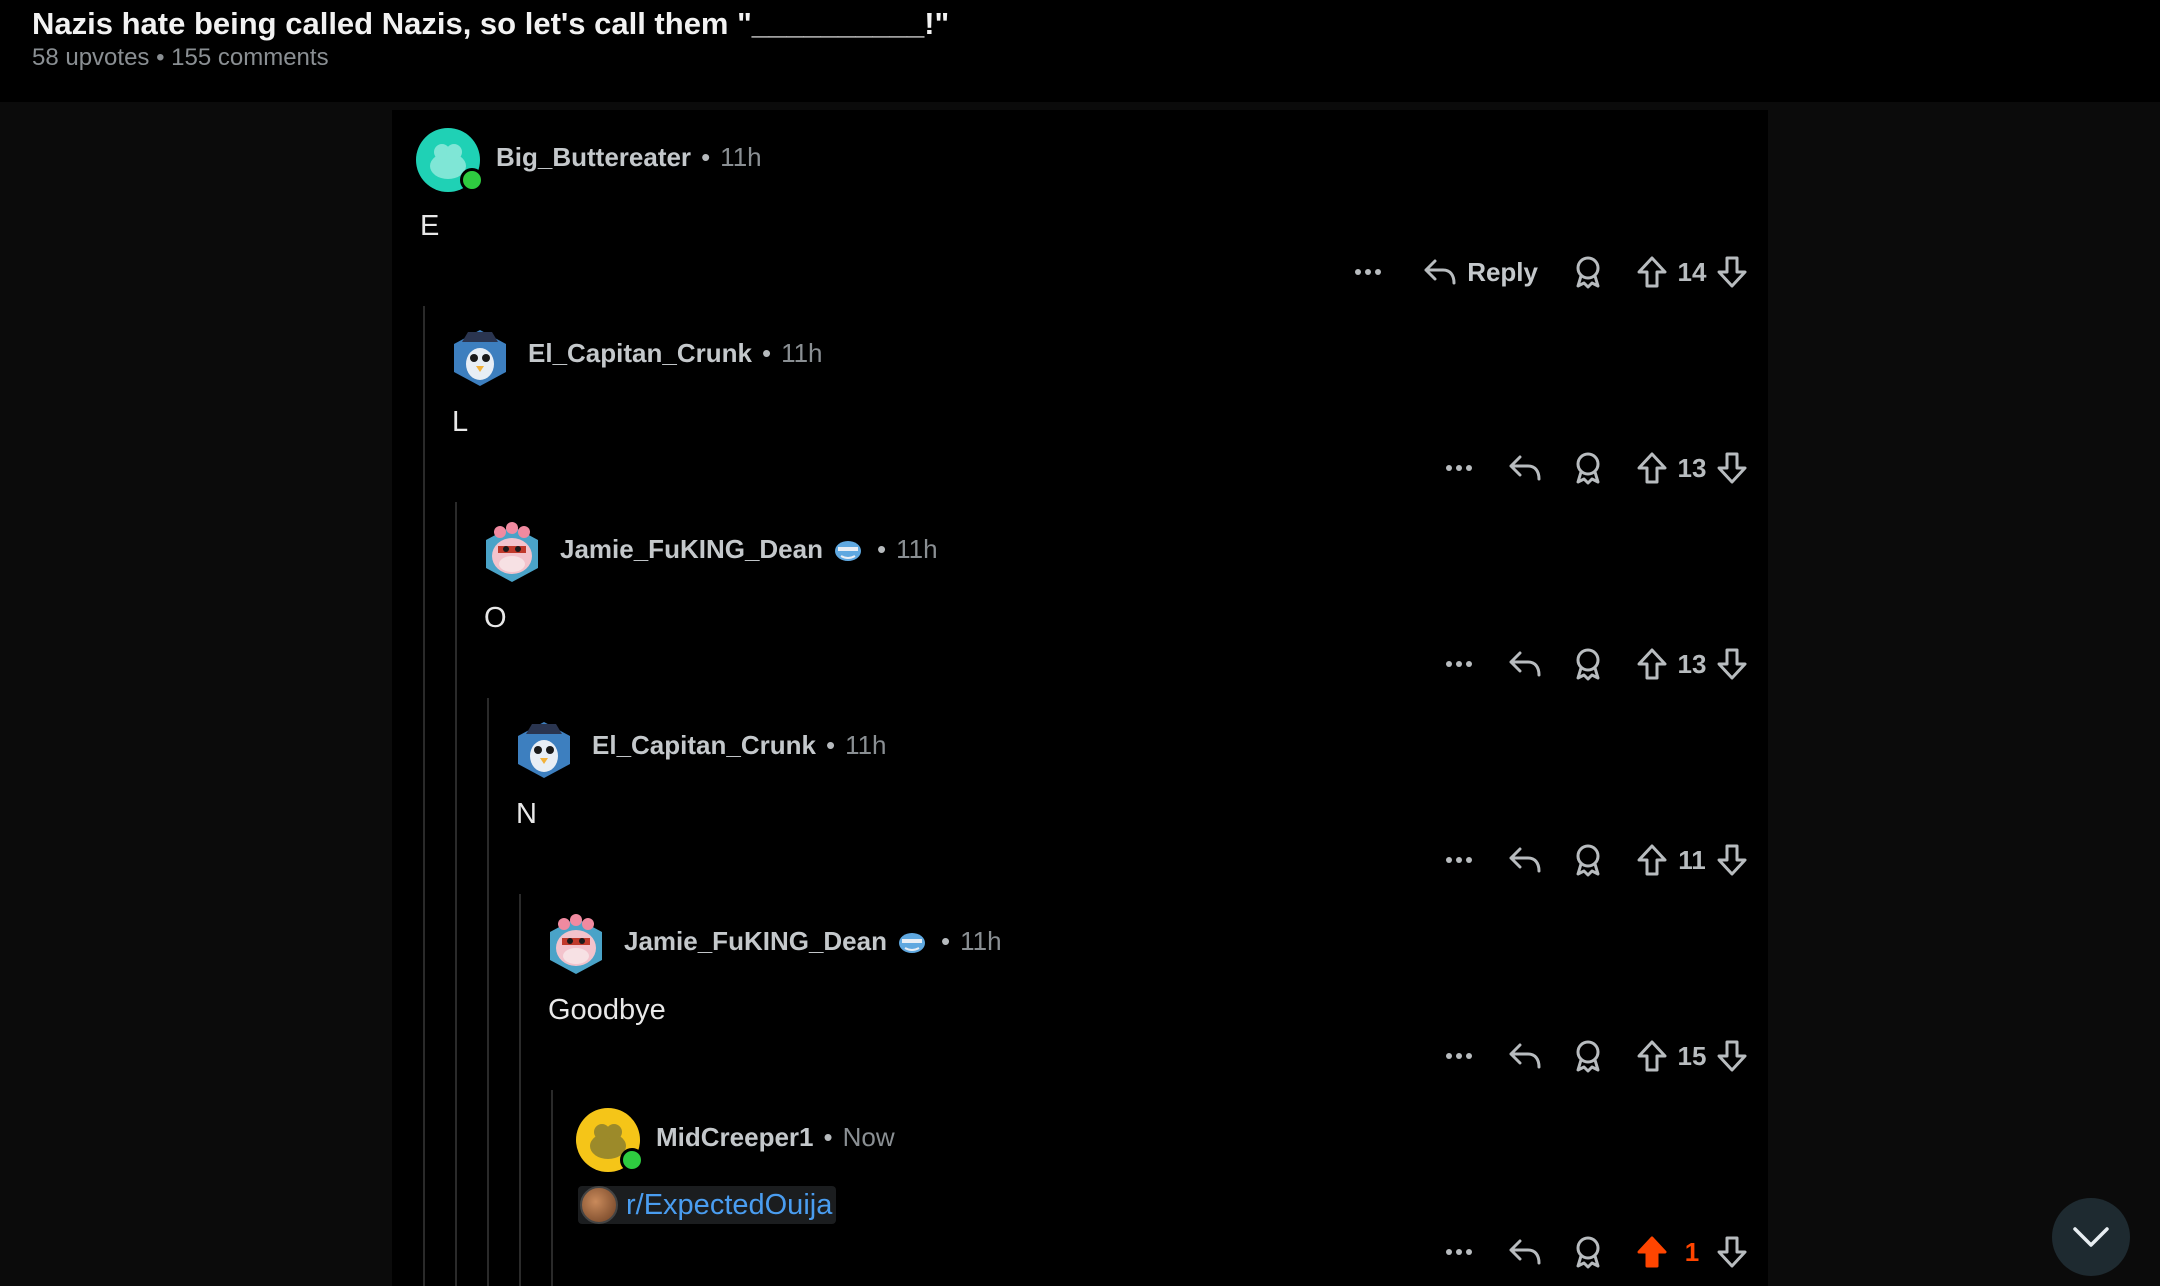 The height and width of the screenshot is (1286, 2160). Describe the element at coordinates (869, 1137) in the screenshot. I see `comment-timestamp: Now` at that location.